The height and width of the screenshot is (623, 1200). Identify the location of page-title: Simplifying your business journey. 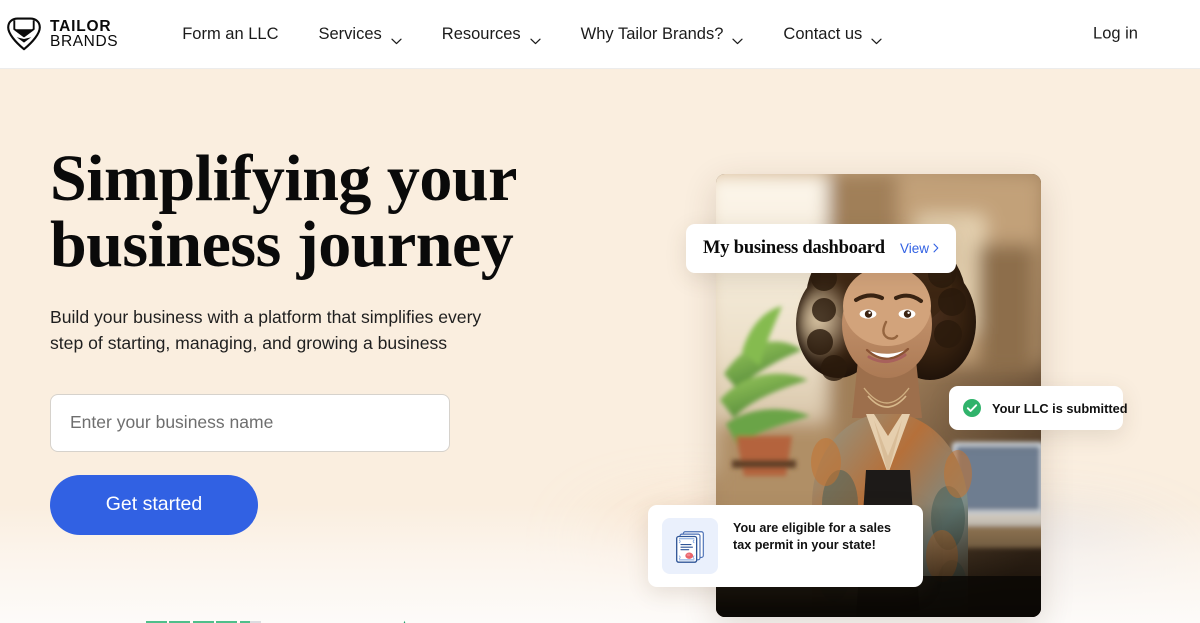
(330, 212).